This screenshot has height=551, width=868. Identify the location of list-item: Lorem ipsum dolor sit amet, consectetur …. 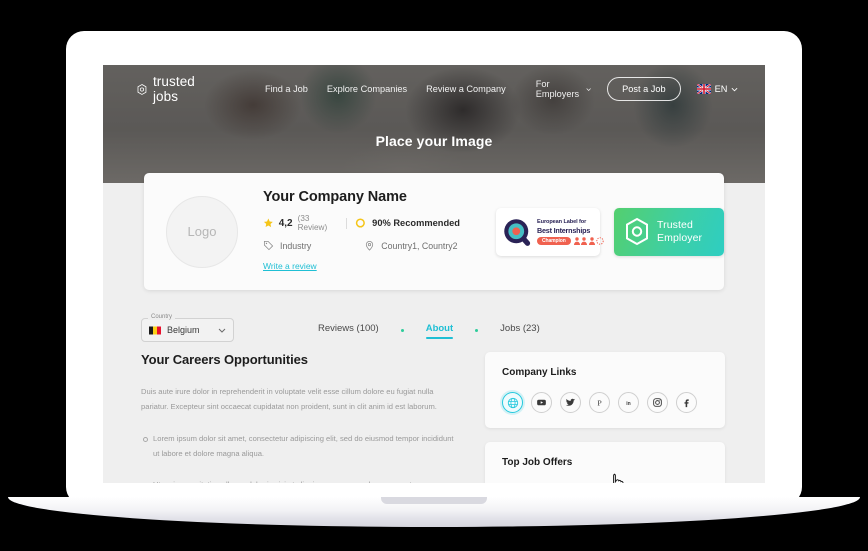
(298, 446).